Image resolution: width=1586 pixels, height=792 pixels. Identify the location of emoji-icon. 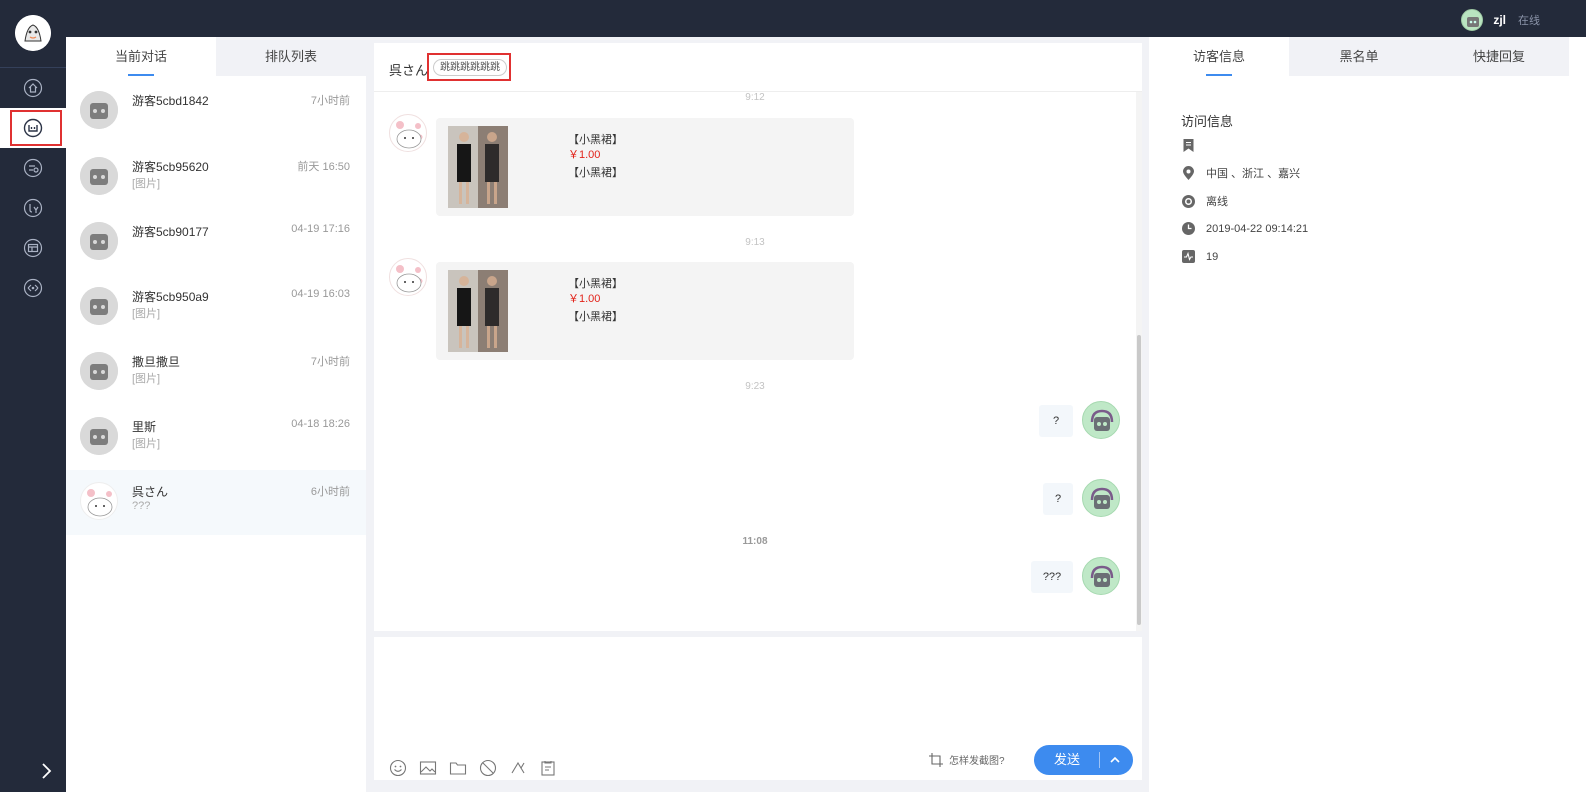
(398, 768).